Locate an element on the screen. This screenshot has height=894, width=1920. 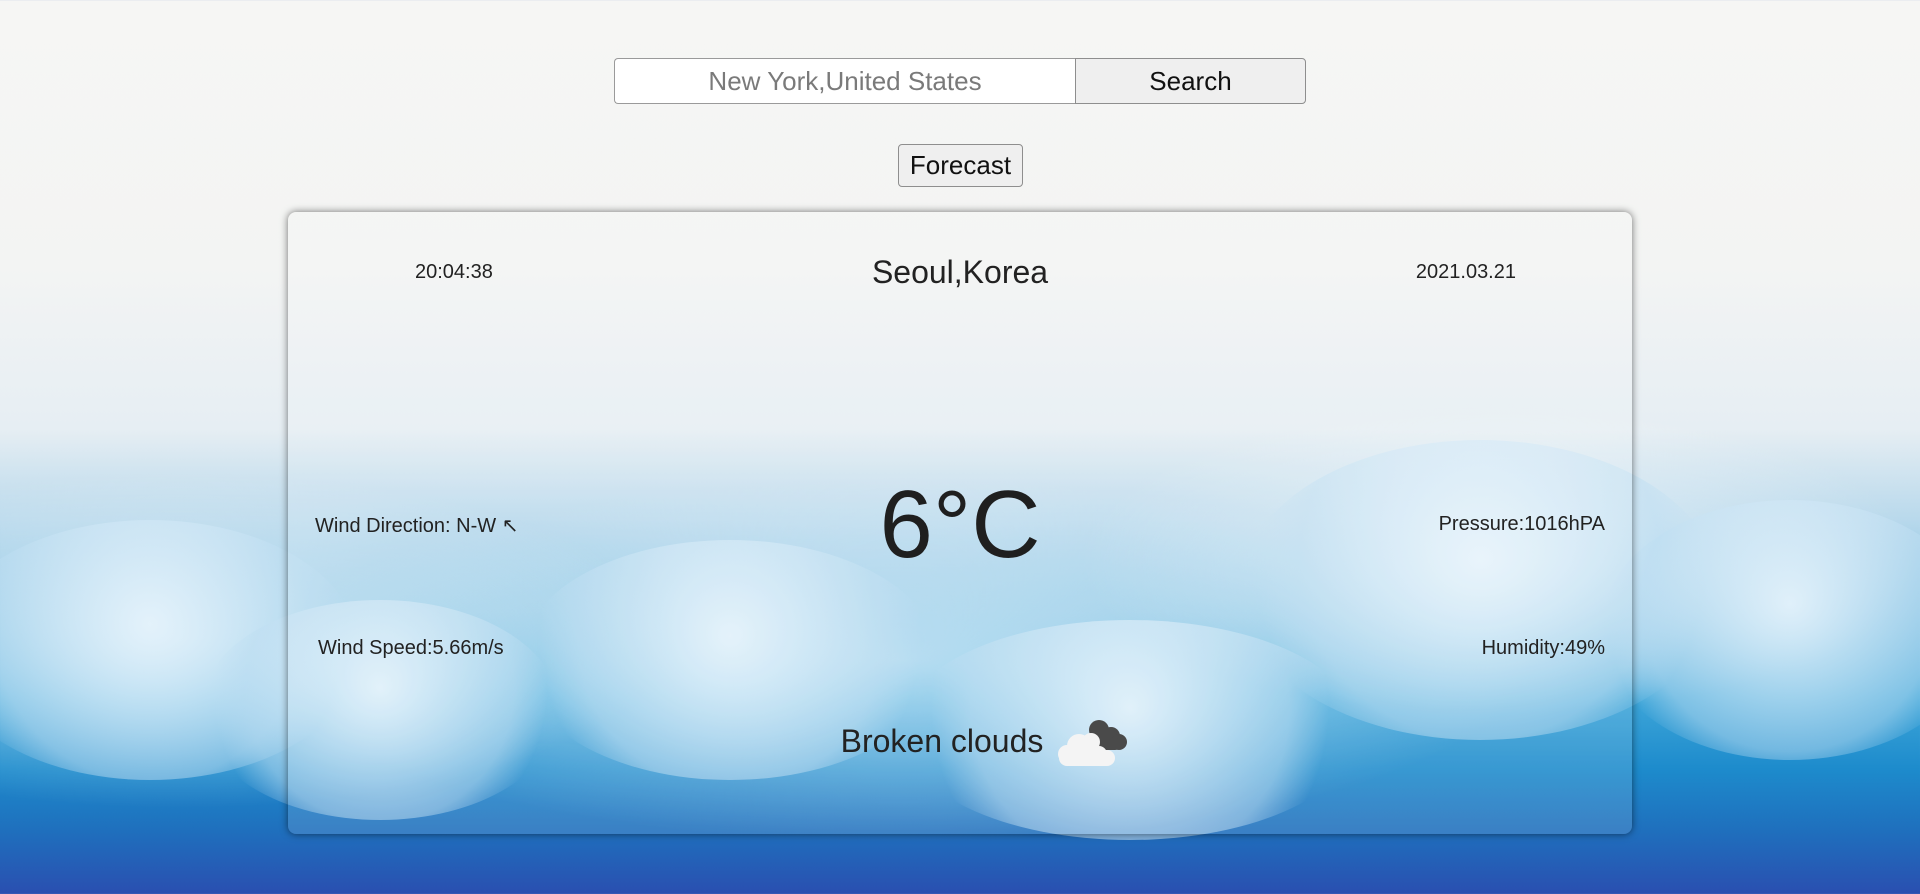
forecast-button: Forecast is located at coordinates (960, 165).